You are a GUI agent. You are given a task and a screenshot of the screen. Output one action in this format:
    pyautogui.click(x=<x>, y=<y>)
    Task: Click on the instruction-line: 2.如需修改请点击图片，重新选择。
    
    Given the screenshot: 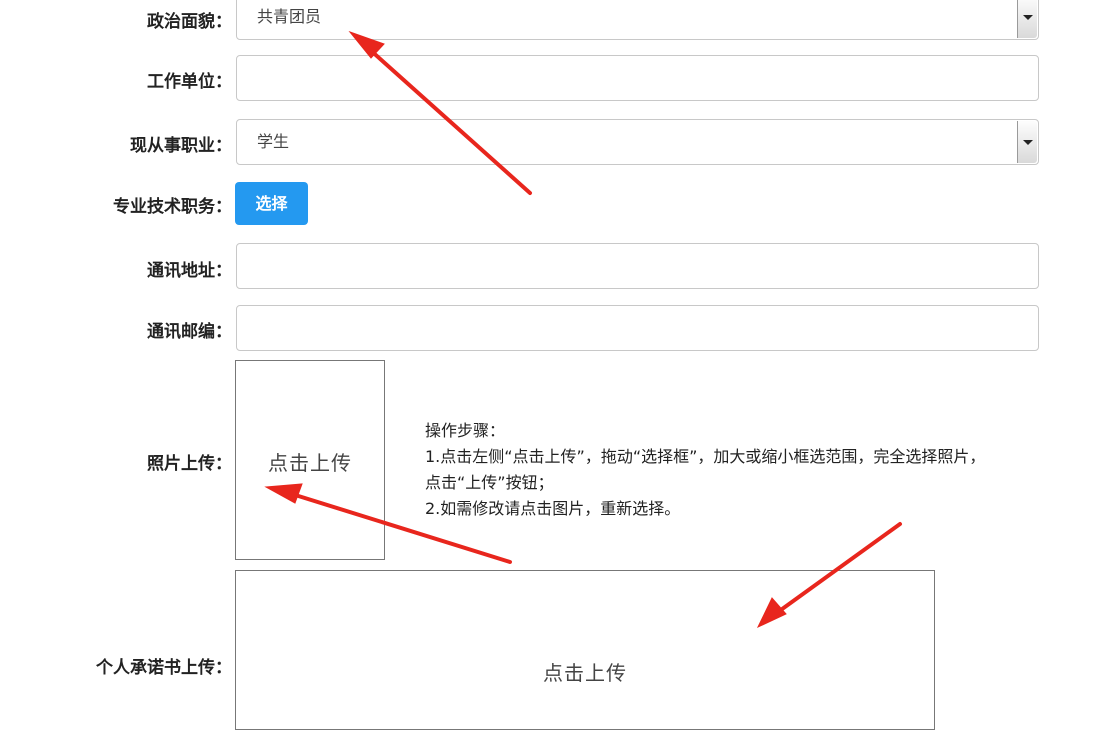 What is the action you would take?
    pyautogui.click(x=553, y=508)
    